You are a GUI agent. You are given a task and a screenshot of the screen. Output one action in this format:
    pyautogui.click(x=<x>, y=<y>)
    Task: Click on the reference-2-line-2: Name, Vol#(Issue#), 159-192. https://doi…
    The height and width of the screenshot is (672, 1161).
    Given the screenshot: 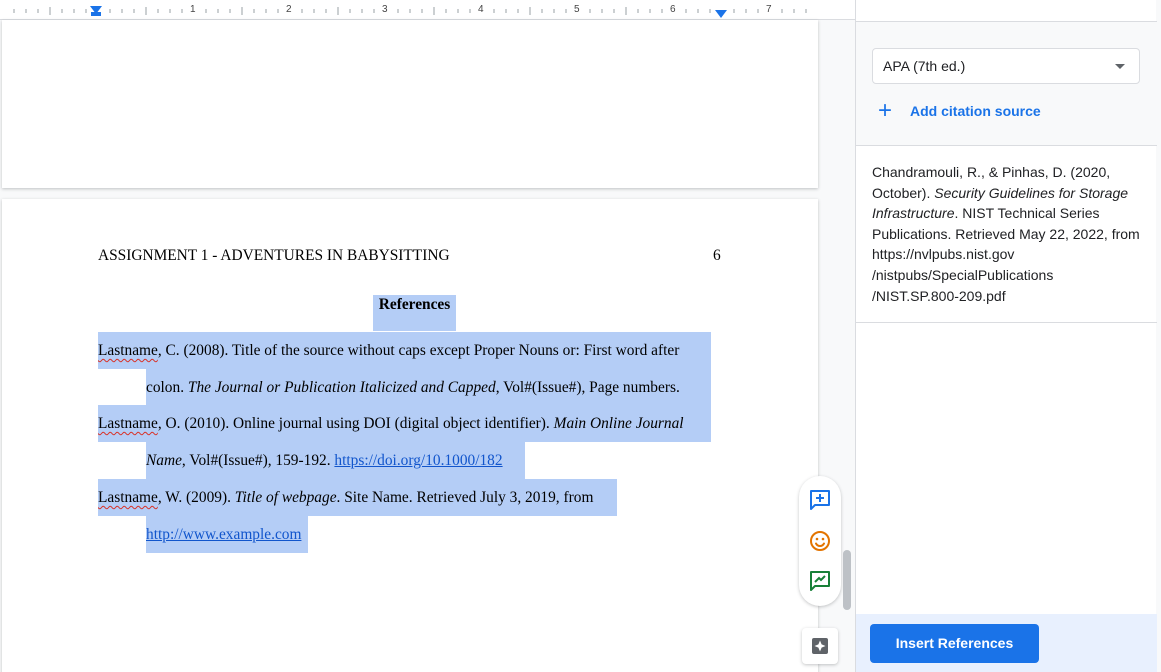 What is the action you would take?
    pyautogui.click(x=335, y=460)
    